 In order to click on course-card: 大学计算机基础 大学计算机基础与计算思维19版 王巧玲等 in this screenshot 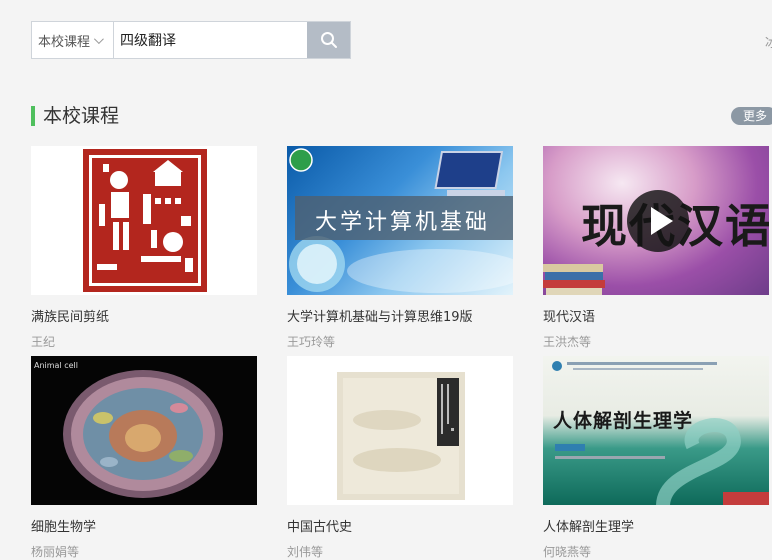, I will do `click(400, 248)`.